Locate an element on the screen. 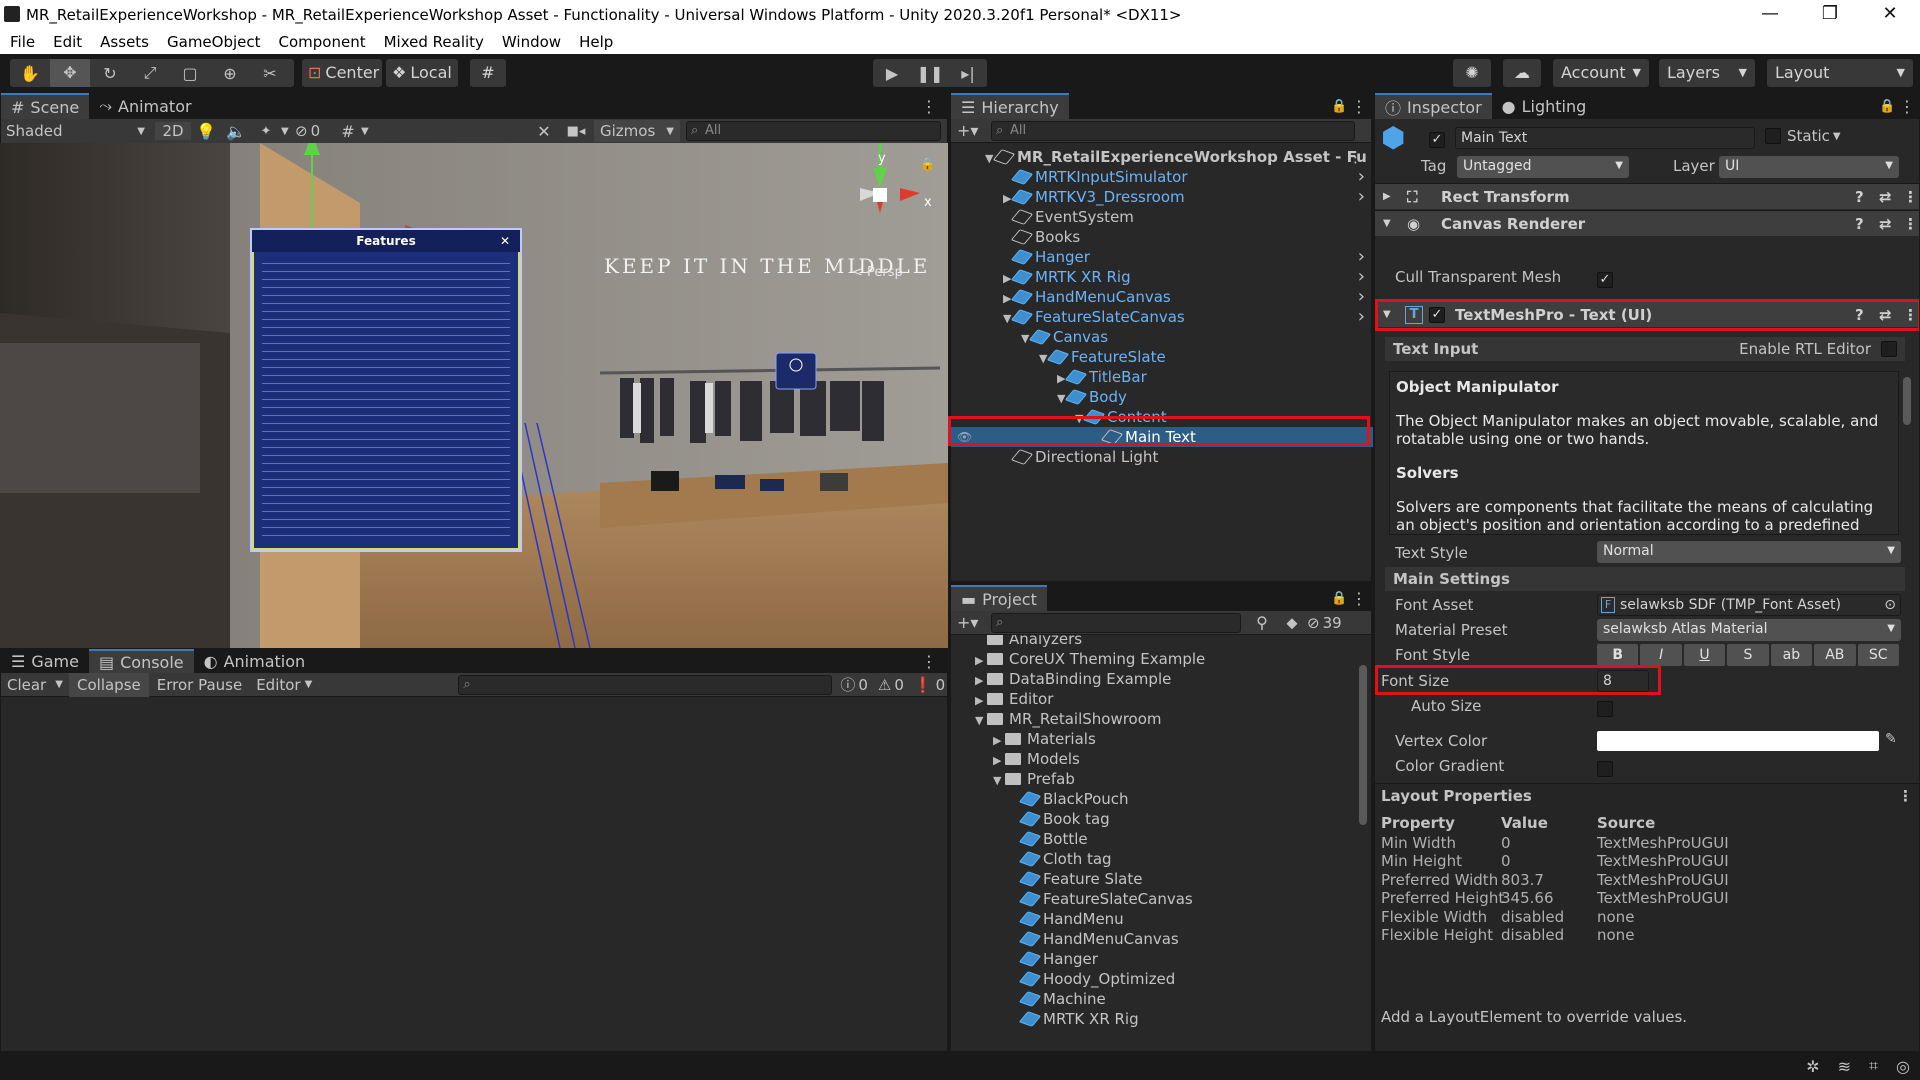 The image size is (1920, 1080). error-pause-button: Error Pause is located at coordinates (199, 685).